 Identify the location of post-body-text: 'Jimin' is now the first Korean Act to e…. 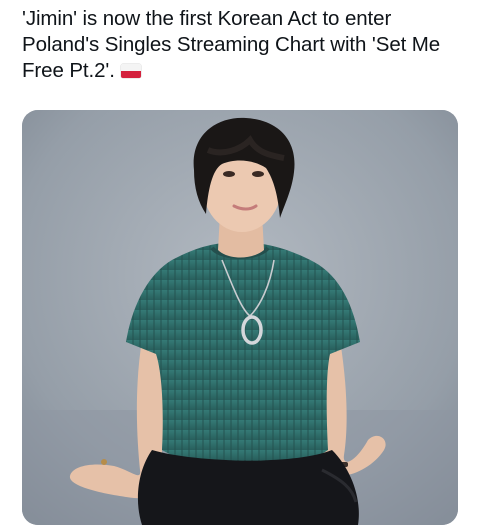
(231, 44).